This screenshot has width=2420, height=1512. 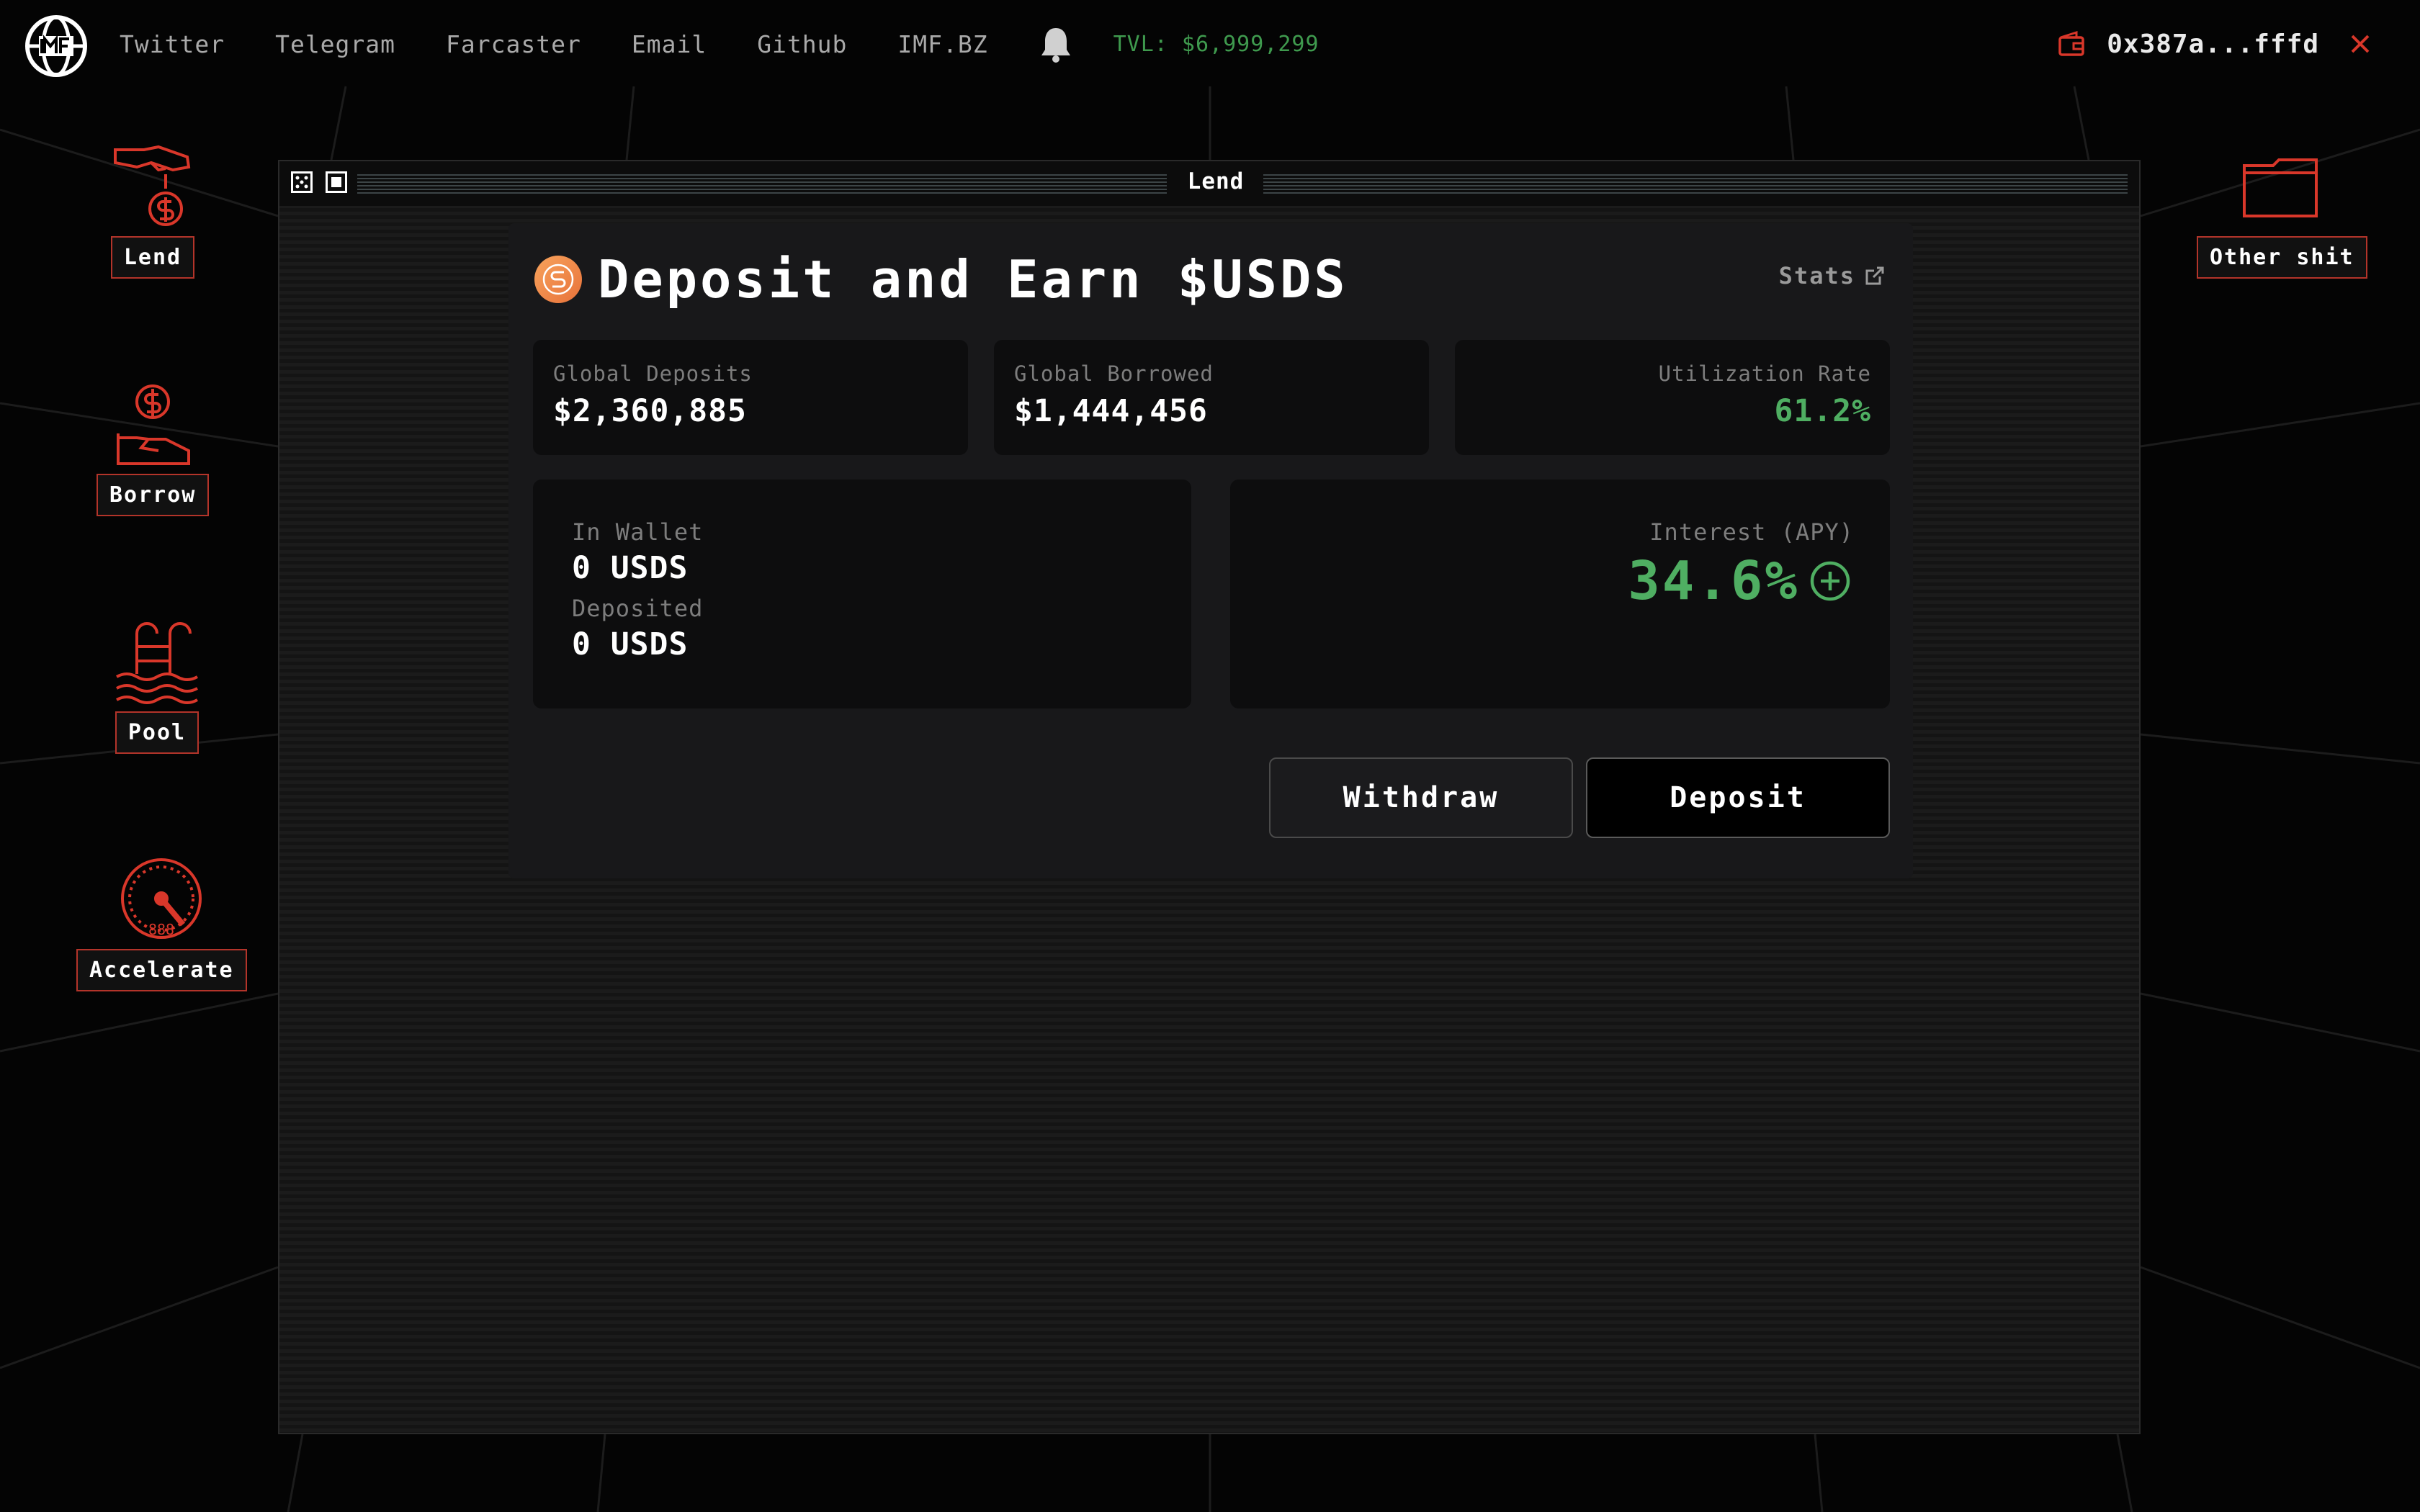 What do you see at coordinates (1111, 411) in the screenshot?
I see `global-borrowed-value: $1,444,456` at bounding box center [1111, 411].